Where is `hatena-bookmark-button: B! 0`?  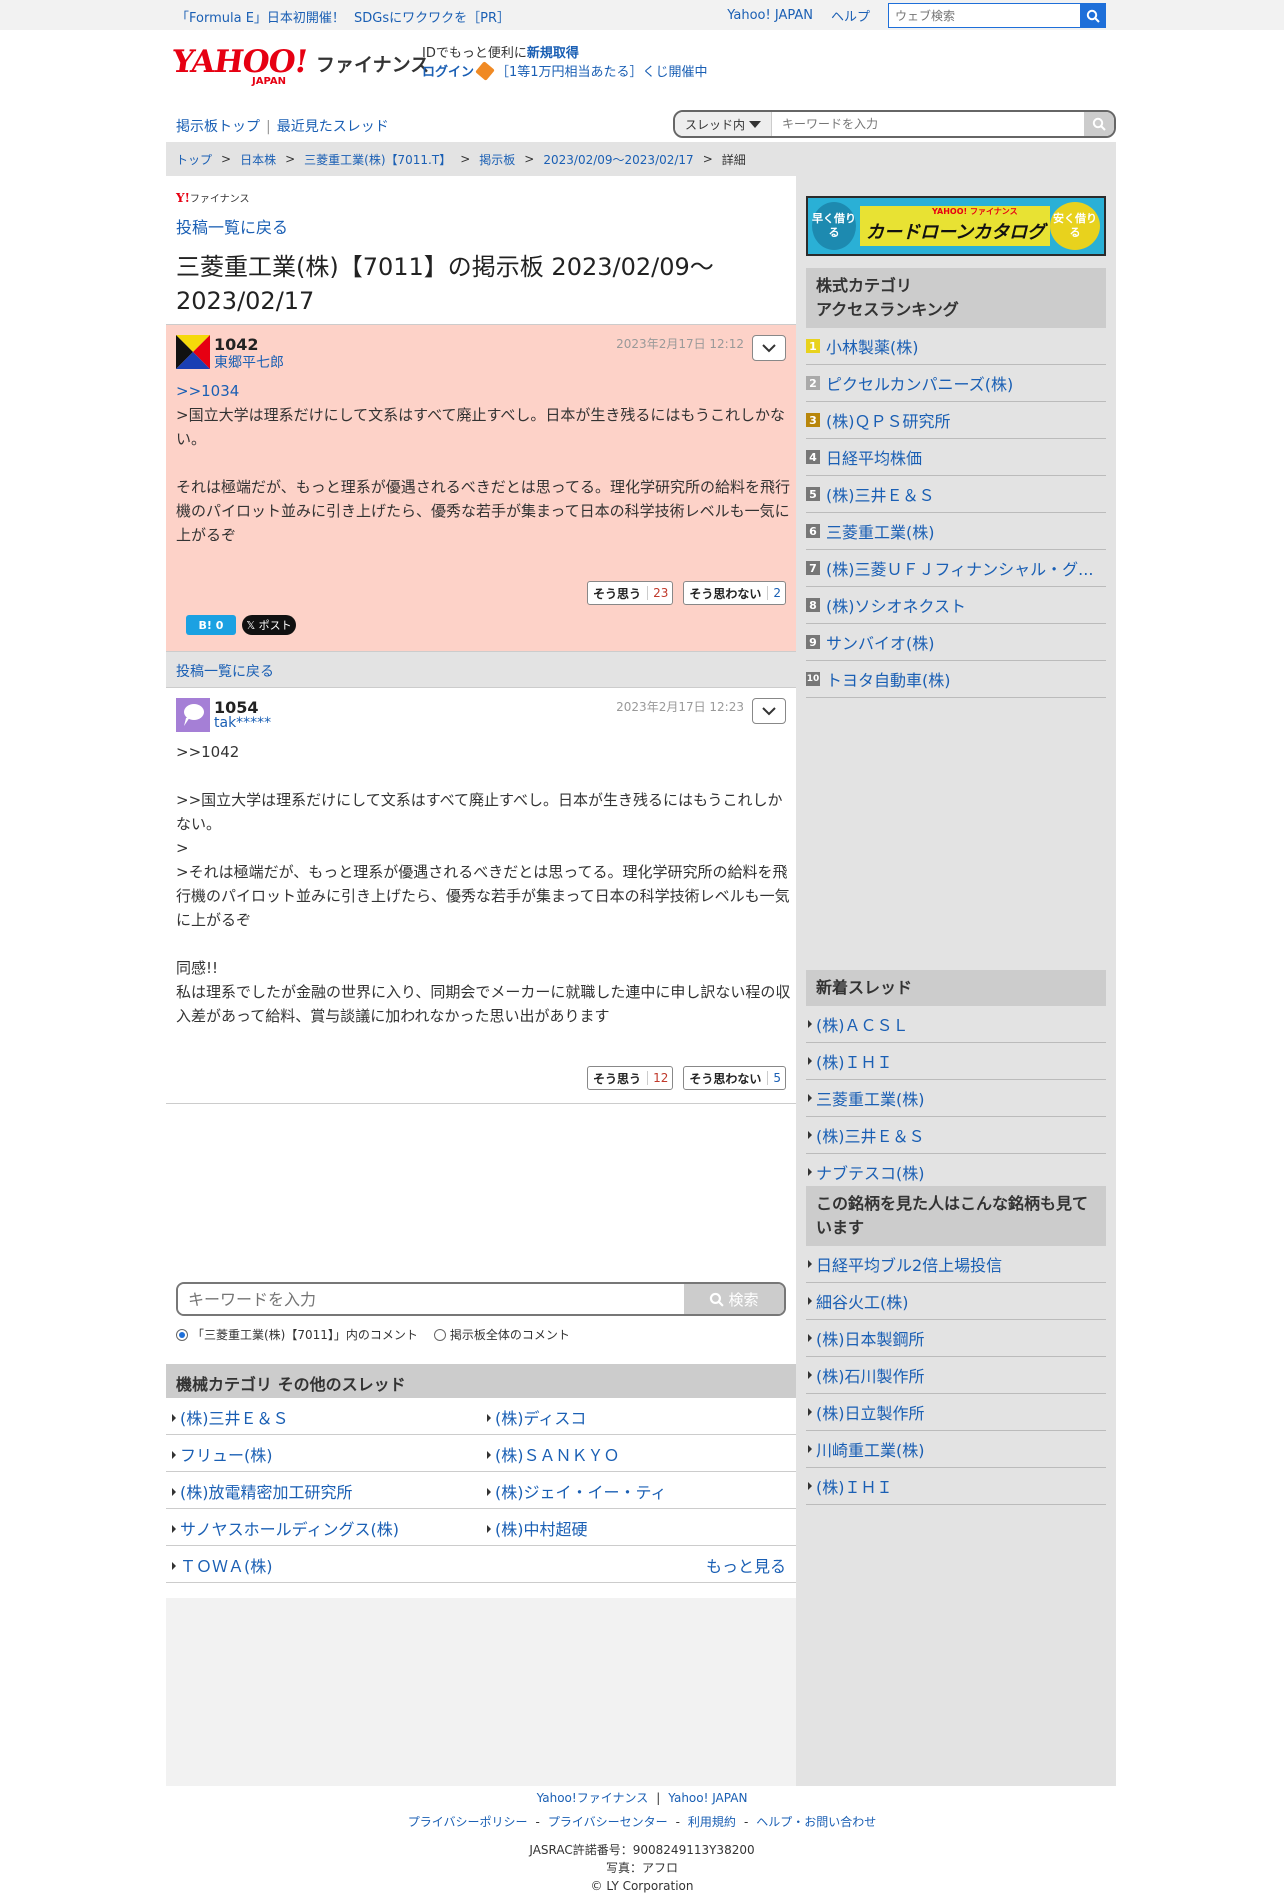
hatena-bookmark-button: B! 0 is located at coordinates (211, 625).